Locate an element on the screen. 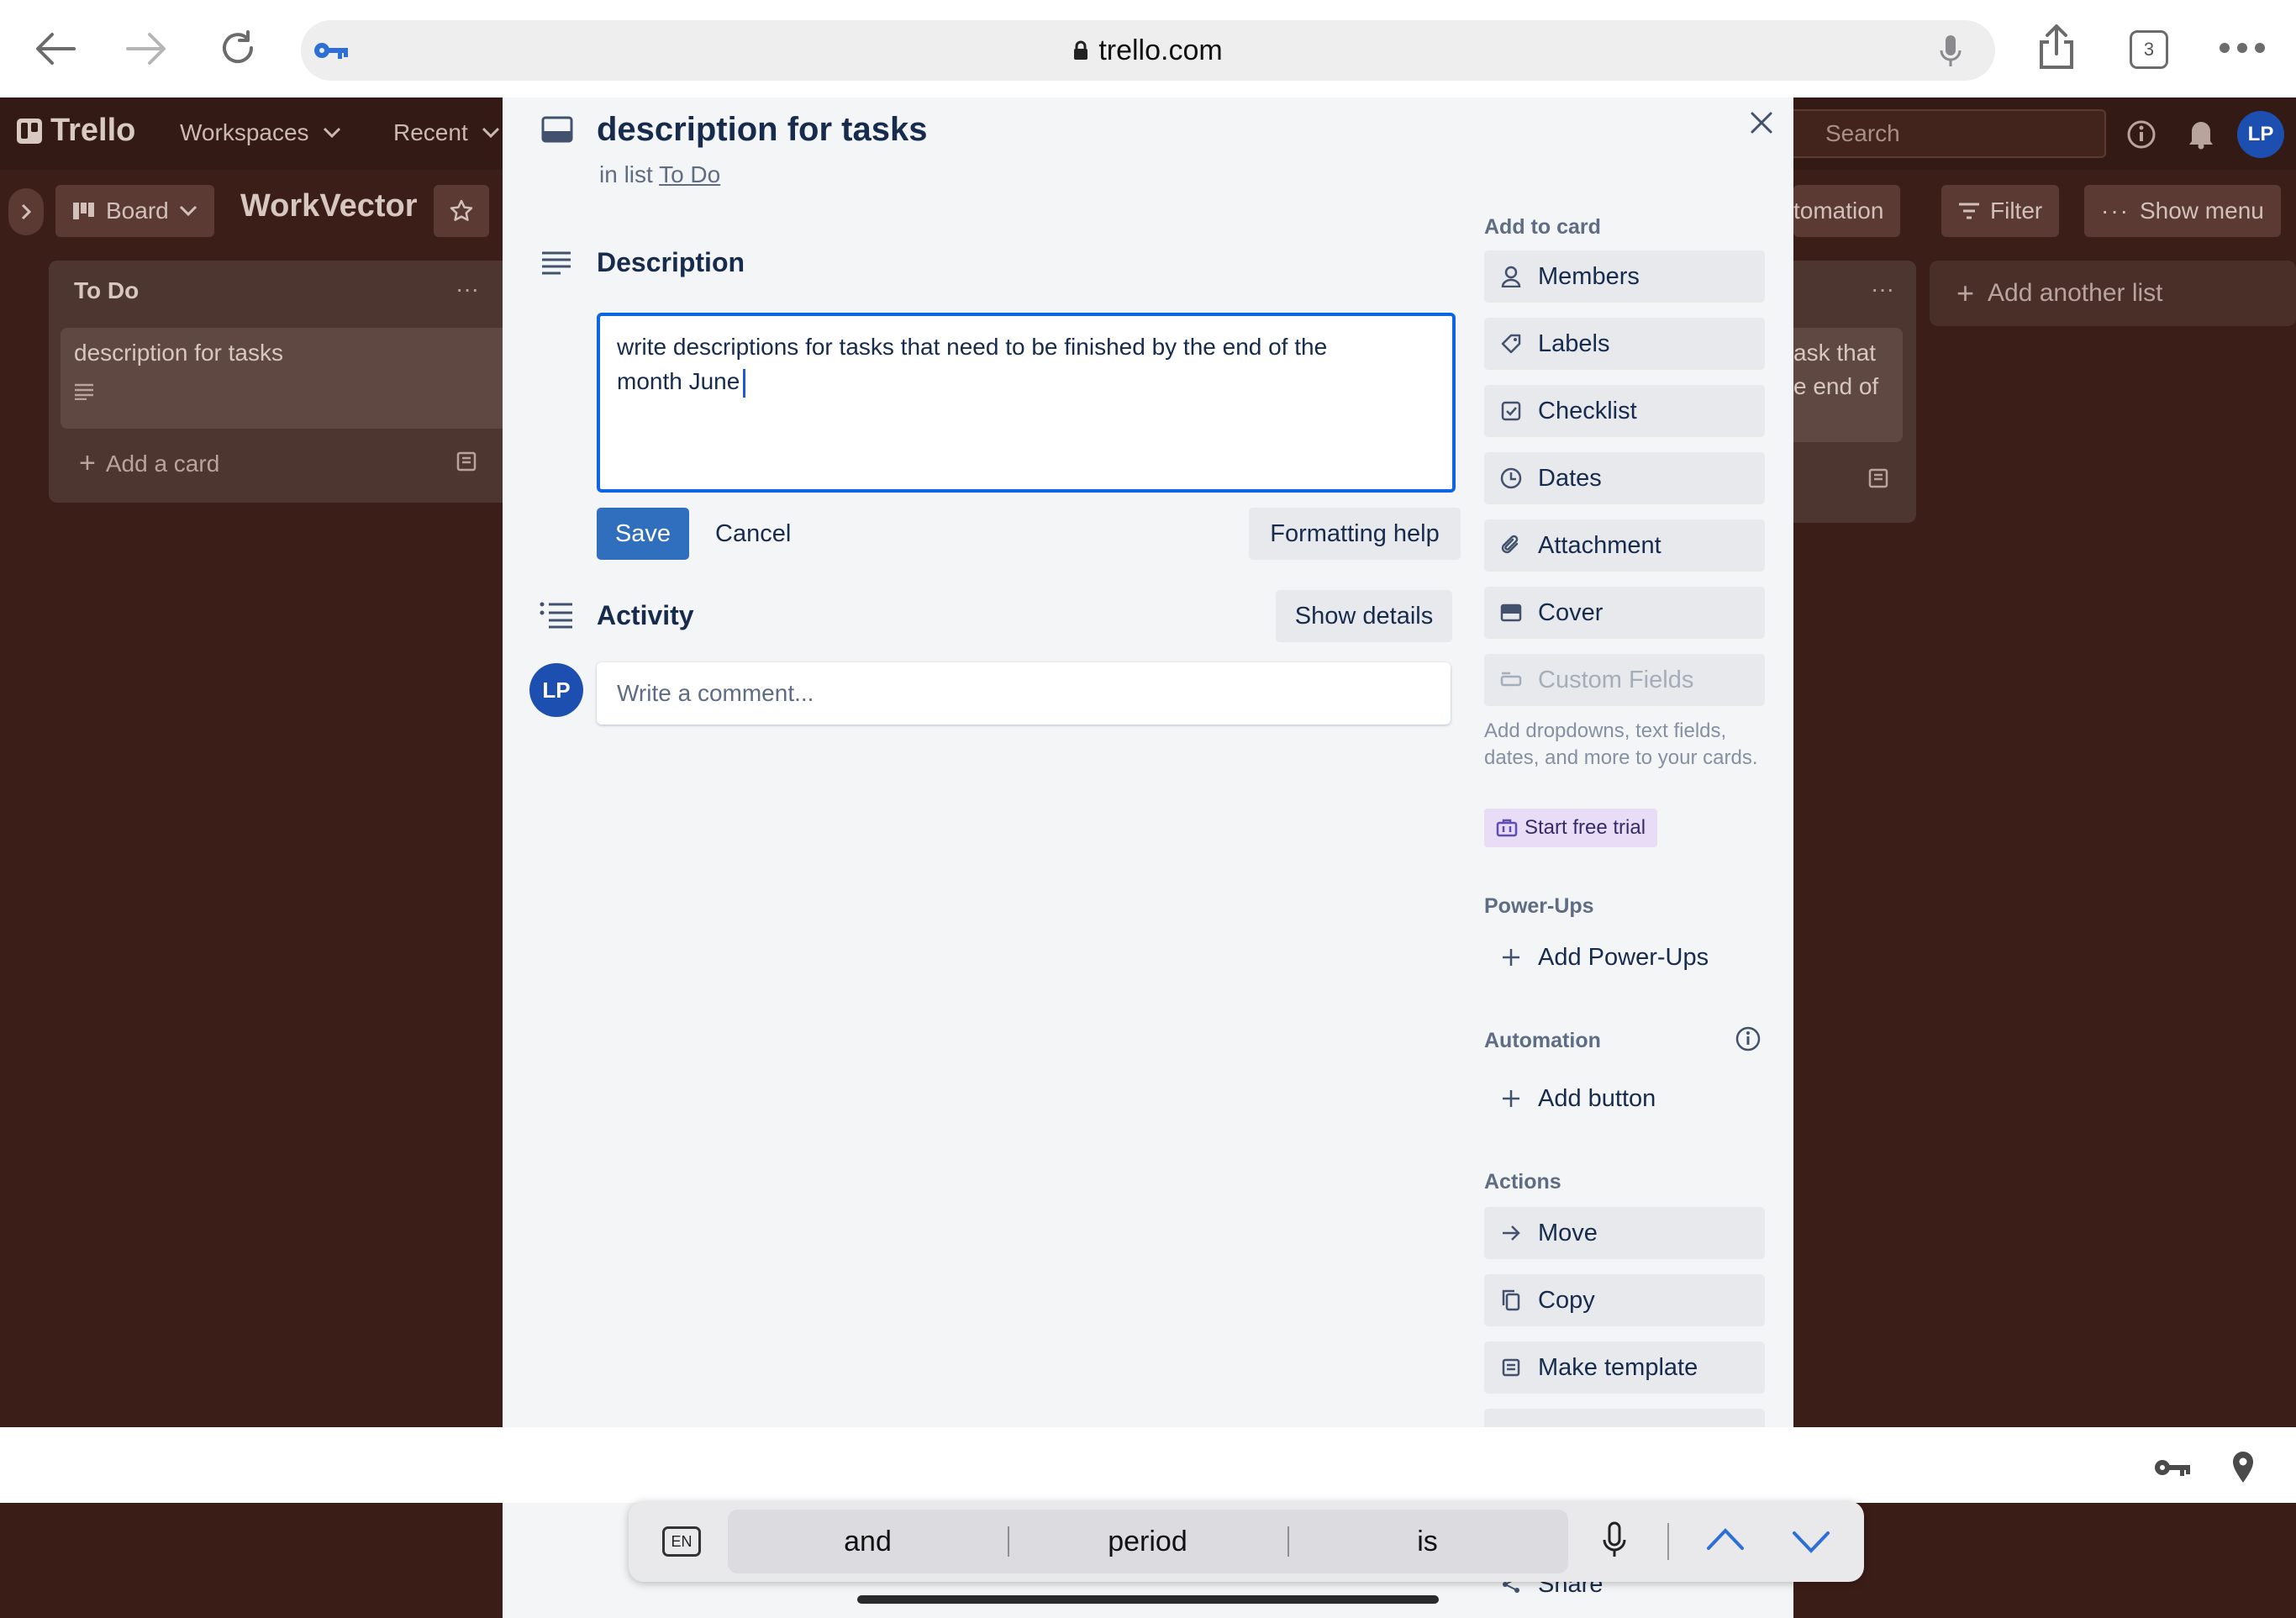 This screenshot has height=1618, width=2296. card-partial: ask that e end of is located at coordinates (1848, 385).